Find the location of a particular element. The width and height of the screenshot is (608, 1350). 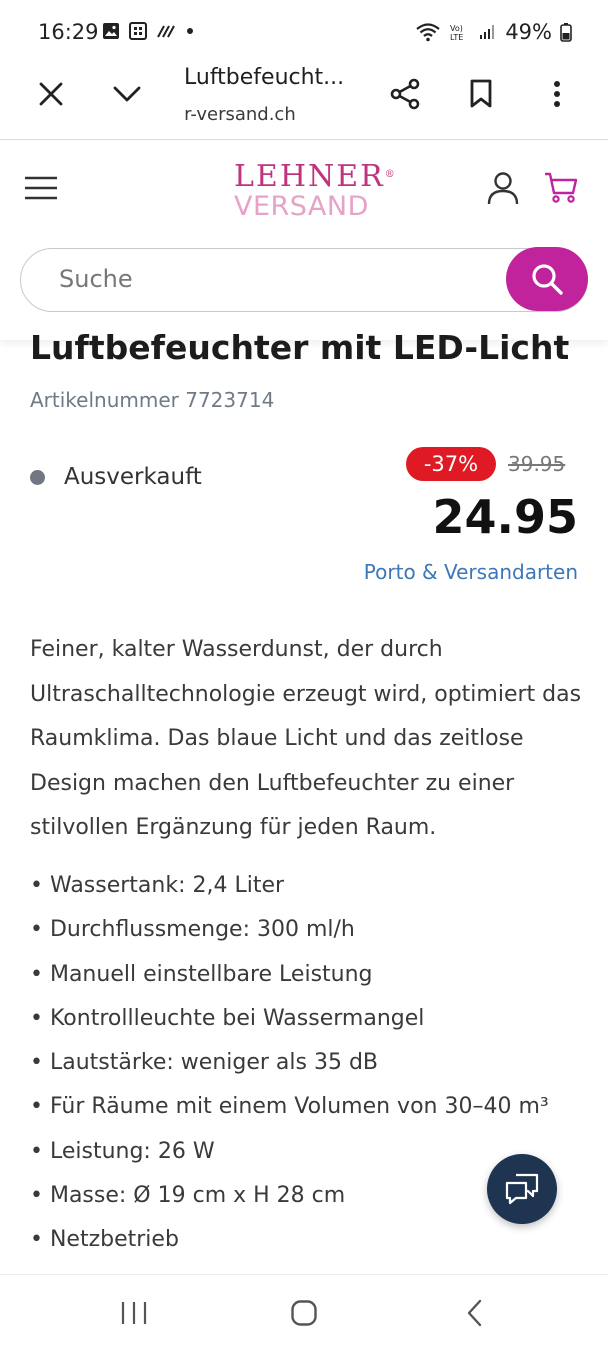

tab-url: ler-versand.ch is located at coordinates (254, 114).